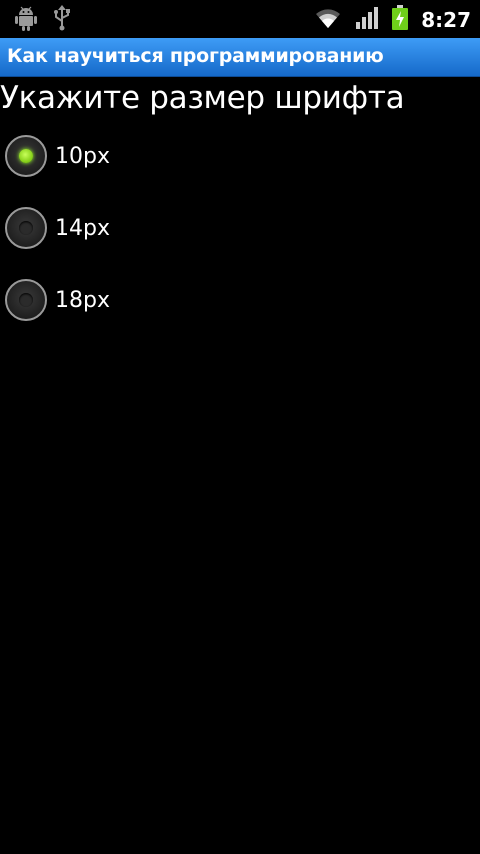 This screenshot has width=480, height=854. What do you see at coordinates (400, 20) in the screenshot?
I see `battery-charging-icon` at bounding box center [400, 20].